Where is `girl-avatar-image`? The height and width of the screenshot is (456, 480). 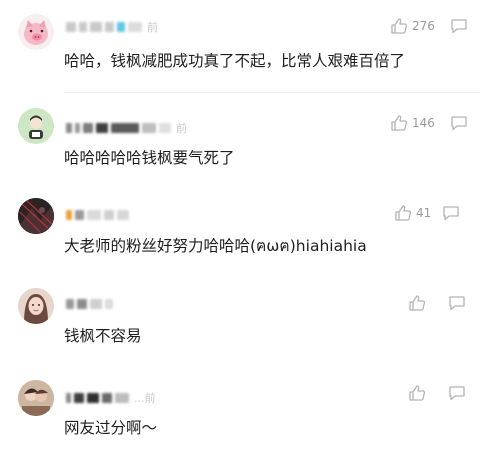 girl-avatar-image is located at coordinates (36, 306).